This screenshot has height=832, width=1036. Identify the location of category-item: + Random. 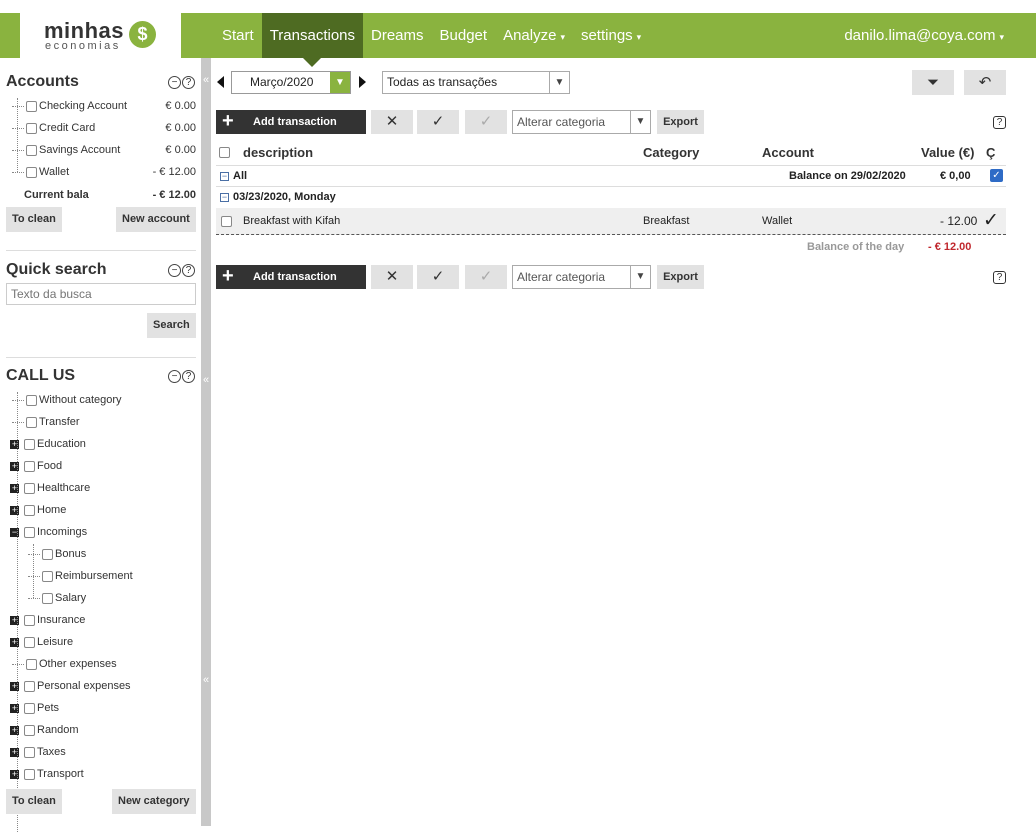
(104, 730).